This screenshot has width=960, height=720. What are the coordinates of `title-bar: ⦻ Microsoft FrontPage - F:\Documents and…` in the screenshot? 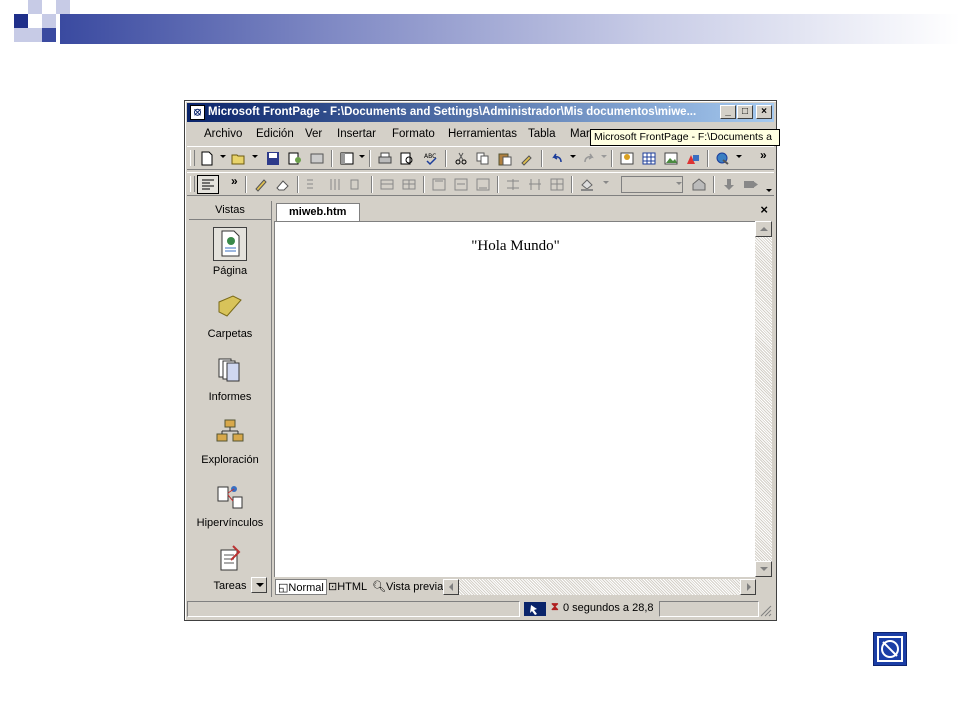 It's located at (480, 112).